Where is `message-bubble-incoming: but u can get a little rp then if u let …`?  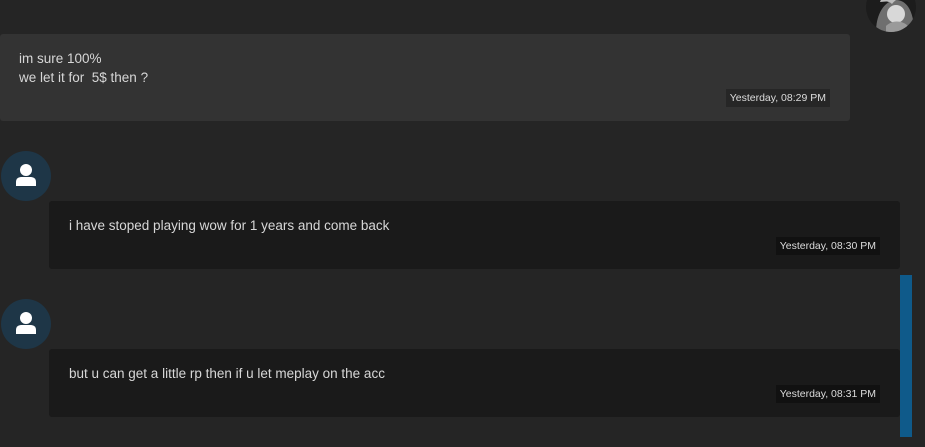
message-bubble-incoming: but u can get a little rp then if u let … is located at coordinates (474, 383).